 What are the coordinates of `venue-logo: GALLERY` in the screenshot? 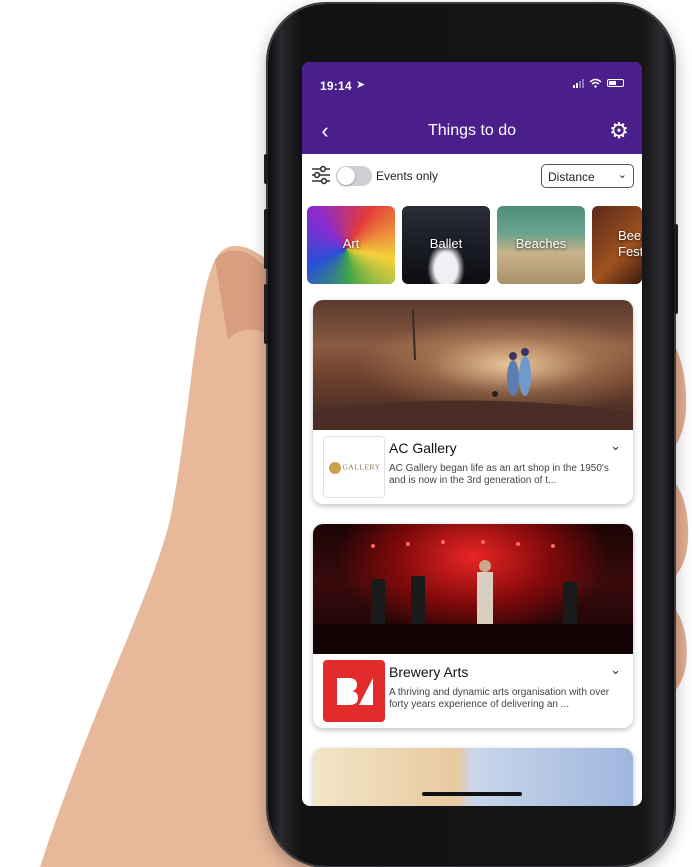 It's located at (354, 467).